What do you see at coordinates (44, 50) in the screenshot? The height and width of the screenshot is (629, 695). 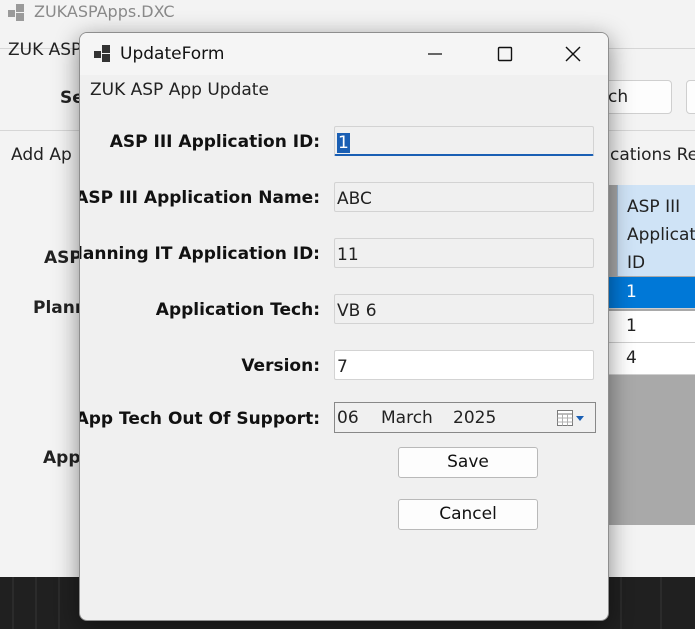 I see `bg-menu-label: ZUK ASP` at bounding box center [44, 50].